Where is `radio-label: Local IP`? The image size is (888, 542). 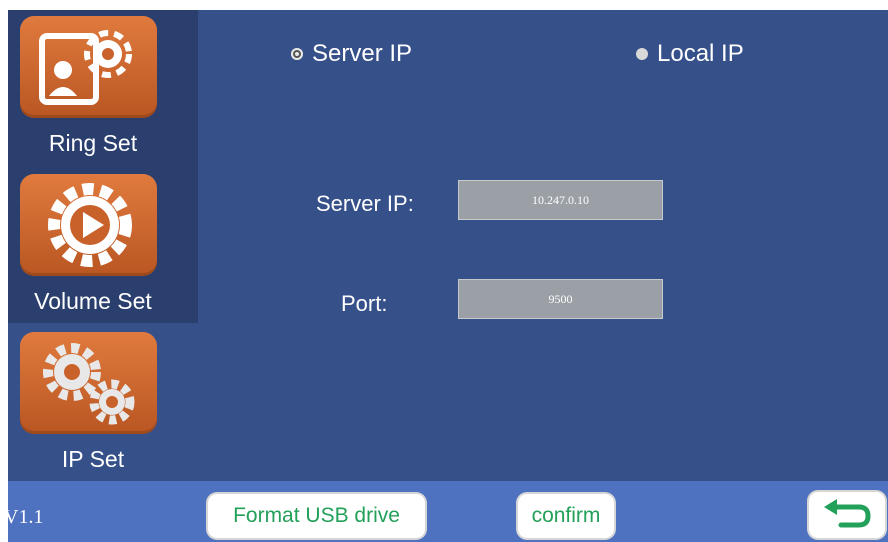 radio-label: Local IP is located at coordinates (700, 53).